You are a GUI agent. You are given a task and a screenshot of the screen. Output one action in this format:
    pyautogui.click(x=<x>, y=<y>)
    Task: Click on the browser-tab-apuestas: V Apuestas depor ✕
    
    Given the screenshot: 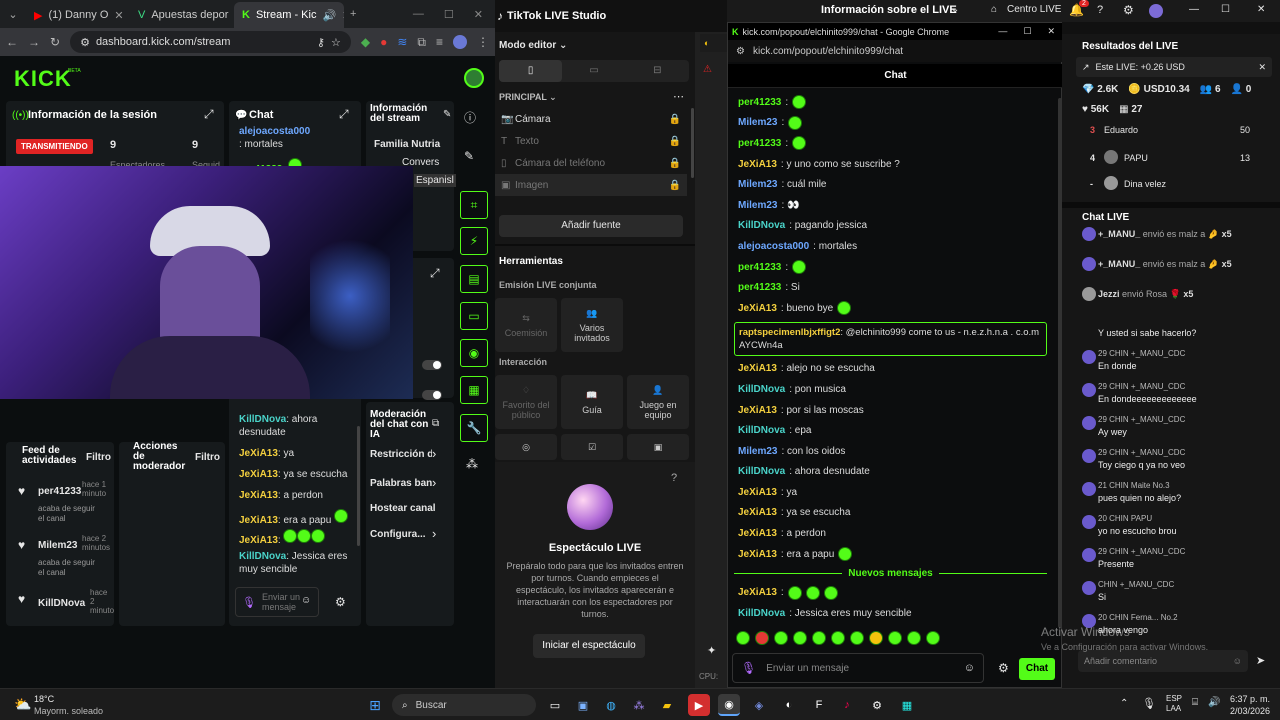 What is the action you would take?
    pyautogui.click(x=182, y=15)
    